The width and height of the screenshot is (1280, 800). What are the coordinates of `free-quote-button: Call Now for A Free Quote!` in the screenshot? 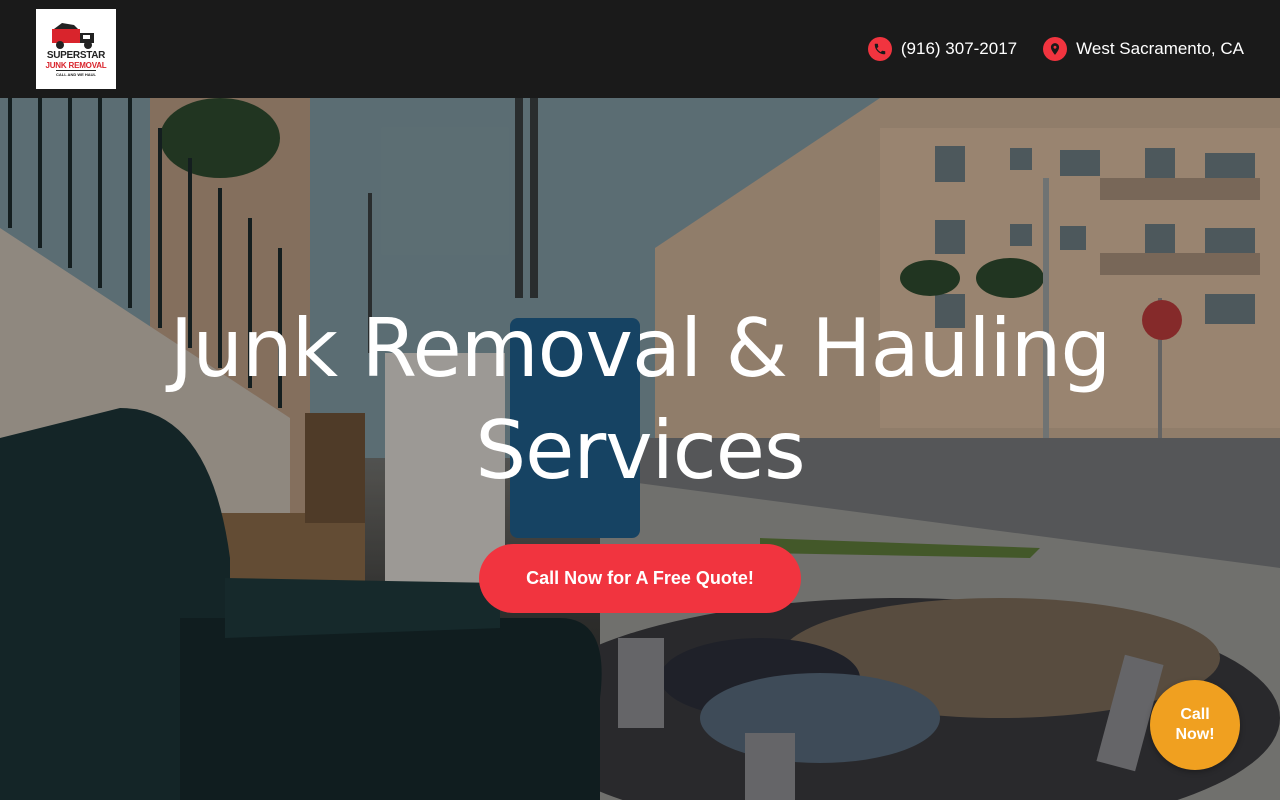 It's located at (640, 578).